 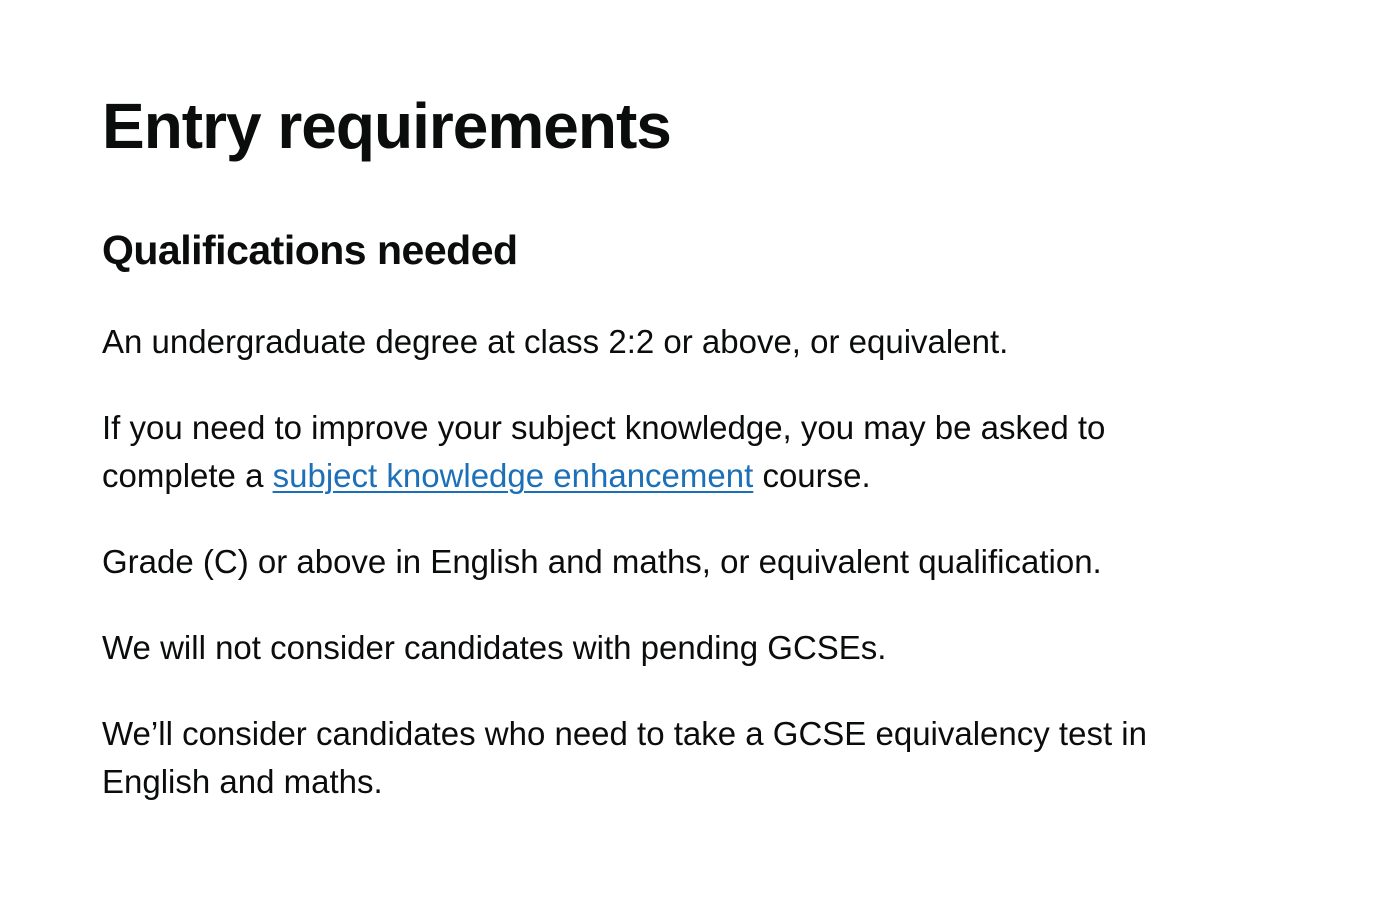 What do you see at coordinates (513, 475) in the screenshot?
I see `ske-link: subject knowledge enhancement` at bounding box center [513, 475].